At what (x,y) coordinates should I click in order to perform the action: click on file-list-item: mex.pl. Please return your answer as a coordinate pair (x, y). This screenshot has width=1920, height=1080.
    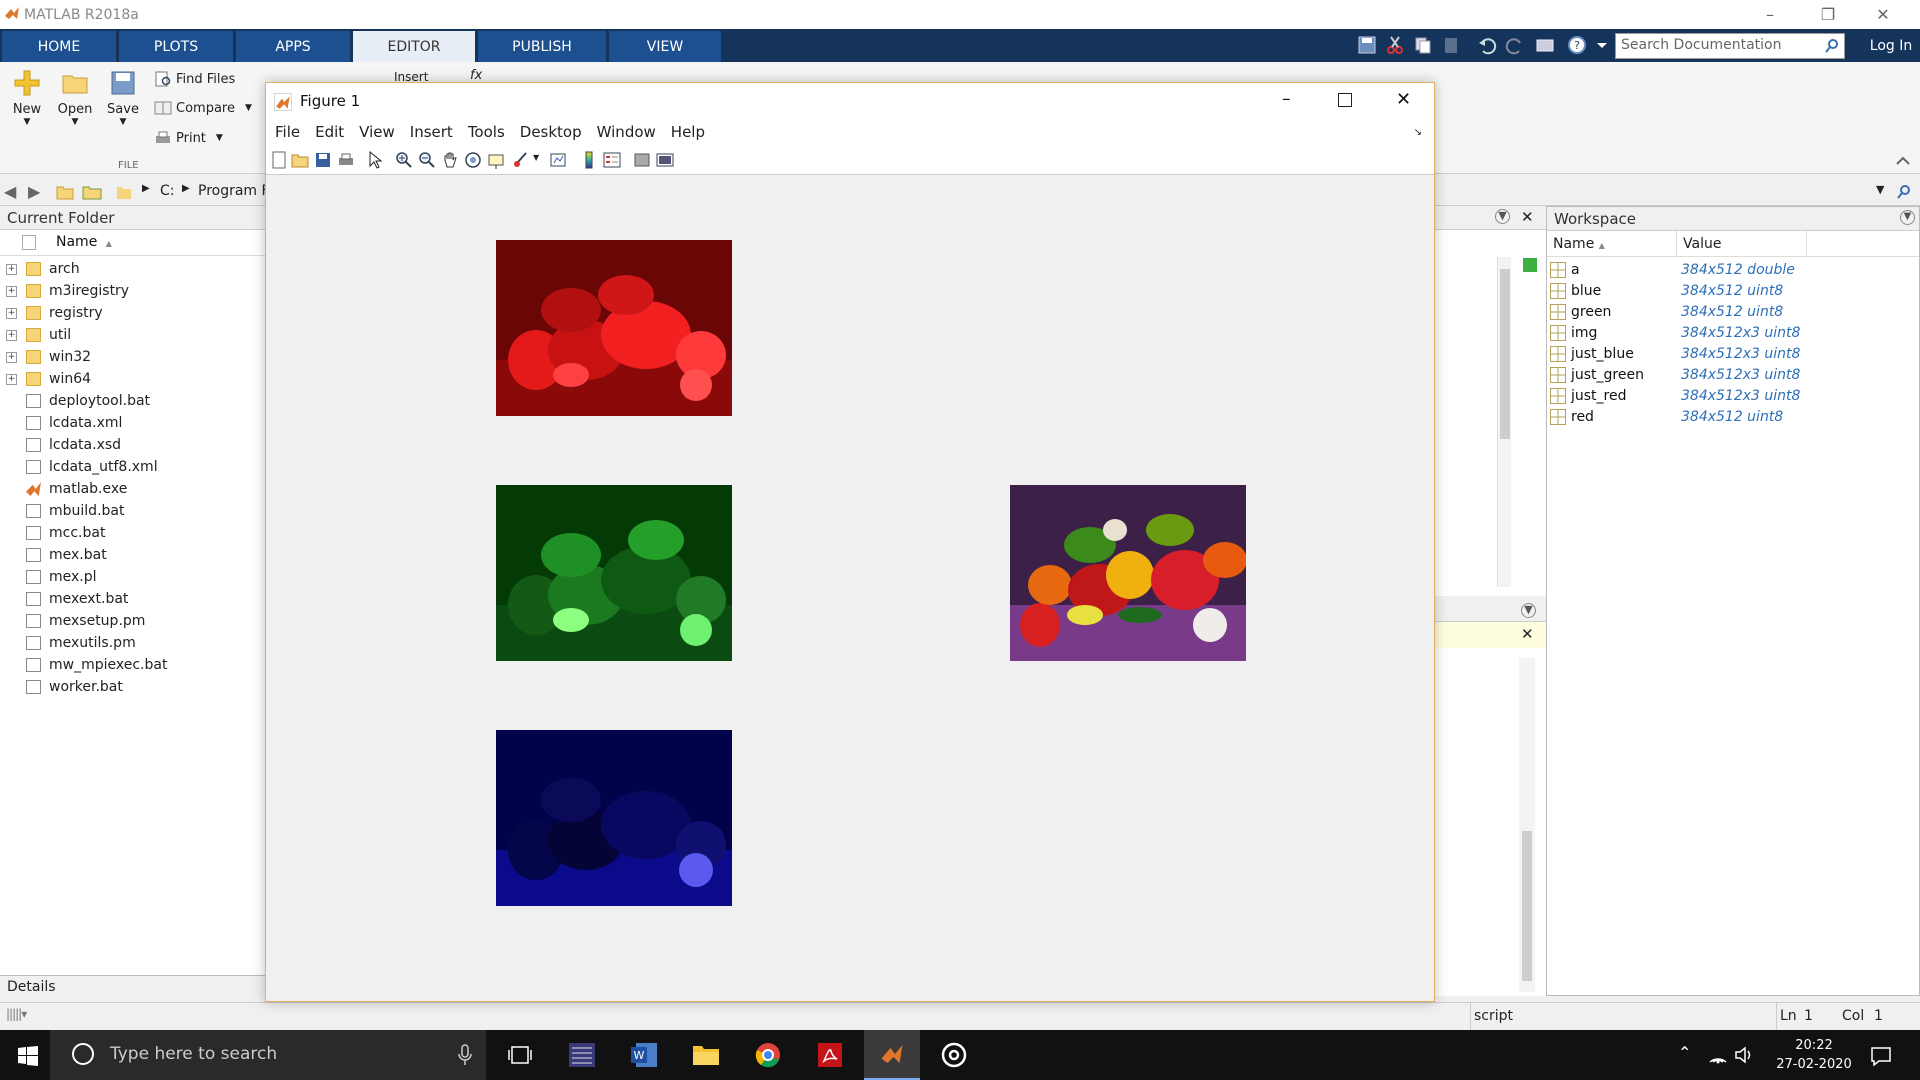
    Looking at the image, I should click on (132, 577).